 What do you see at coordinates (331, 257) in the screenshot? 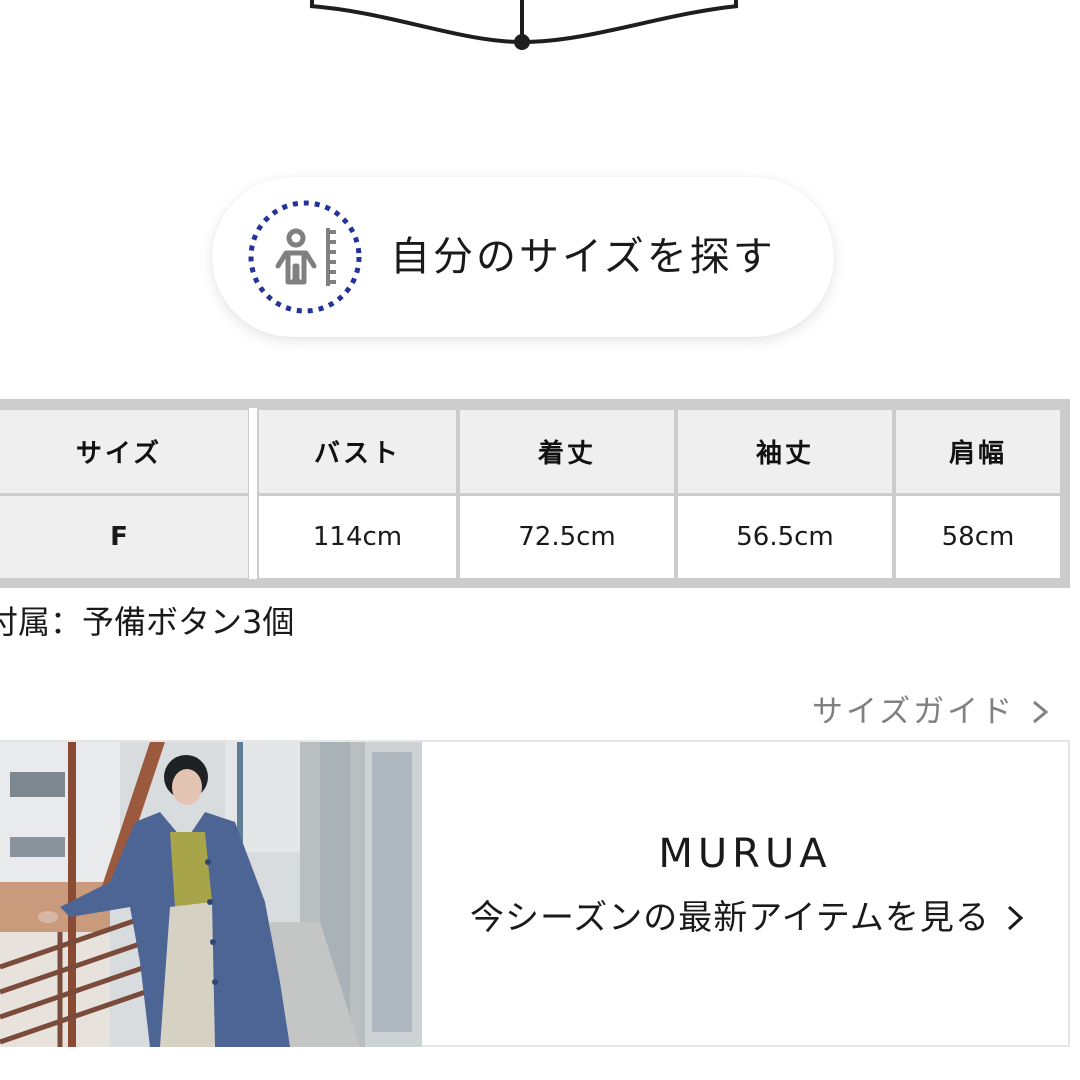
I see `ruler` at bounding box center [331, 257].